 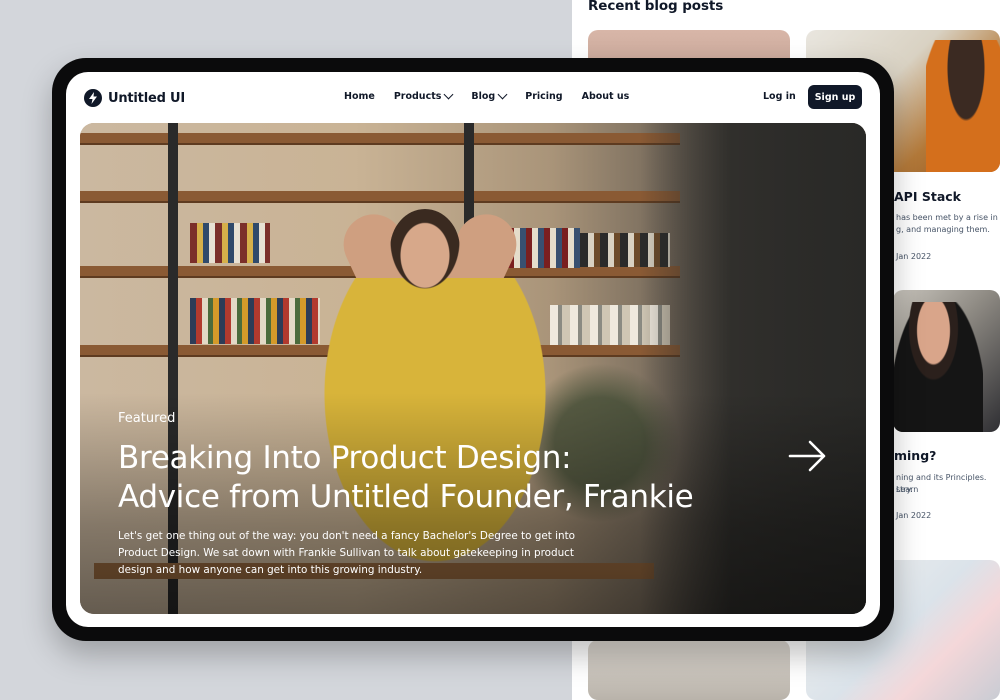 What do you see at coordinates (406, 497) in the screenshot?
I see `hero-title-line: Advice from Untitled Founder, Frankie` at bounding box center [406, 497].